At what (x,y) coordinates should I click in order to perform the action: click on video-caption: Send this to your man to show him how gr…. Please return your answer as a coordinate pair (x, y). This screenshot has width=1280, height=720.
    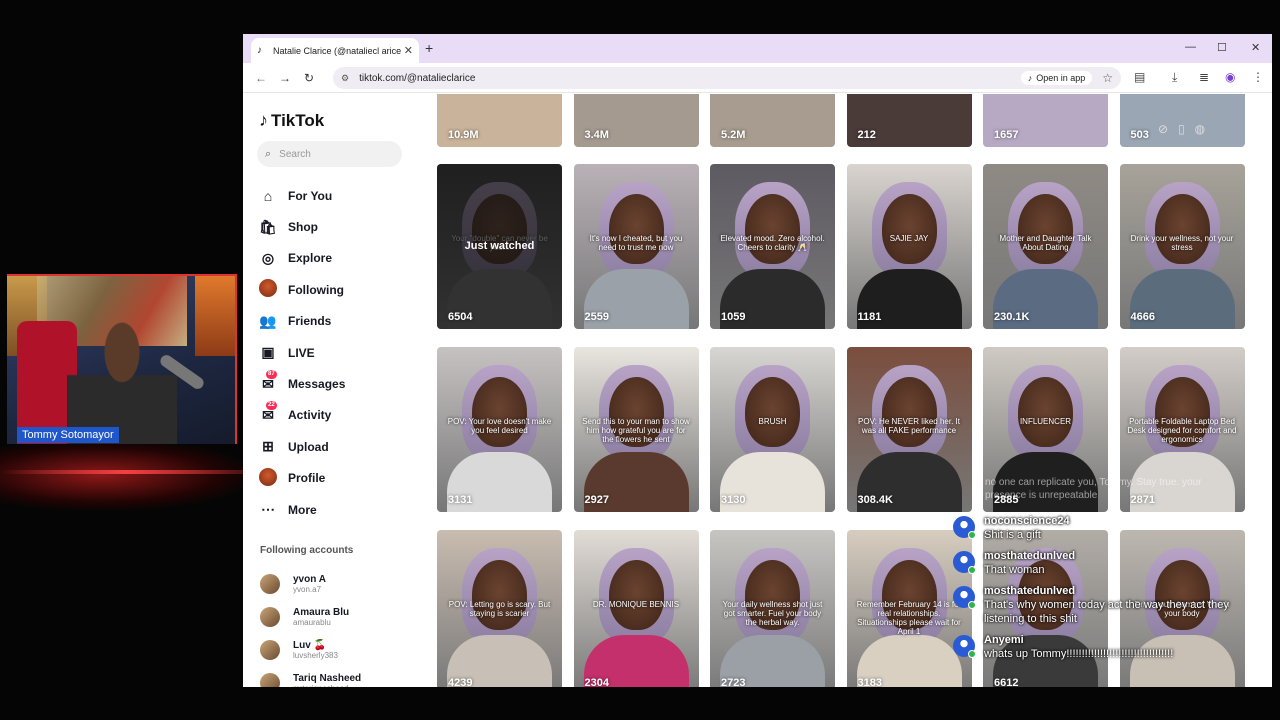
    Looking at the image, I should click on (636, 430).